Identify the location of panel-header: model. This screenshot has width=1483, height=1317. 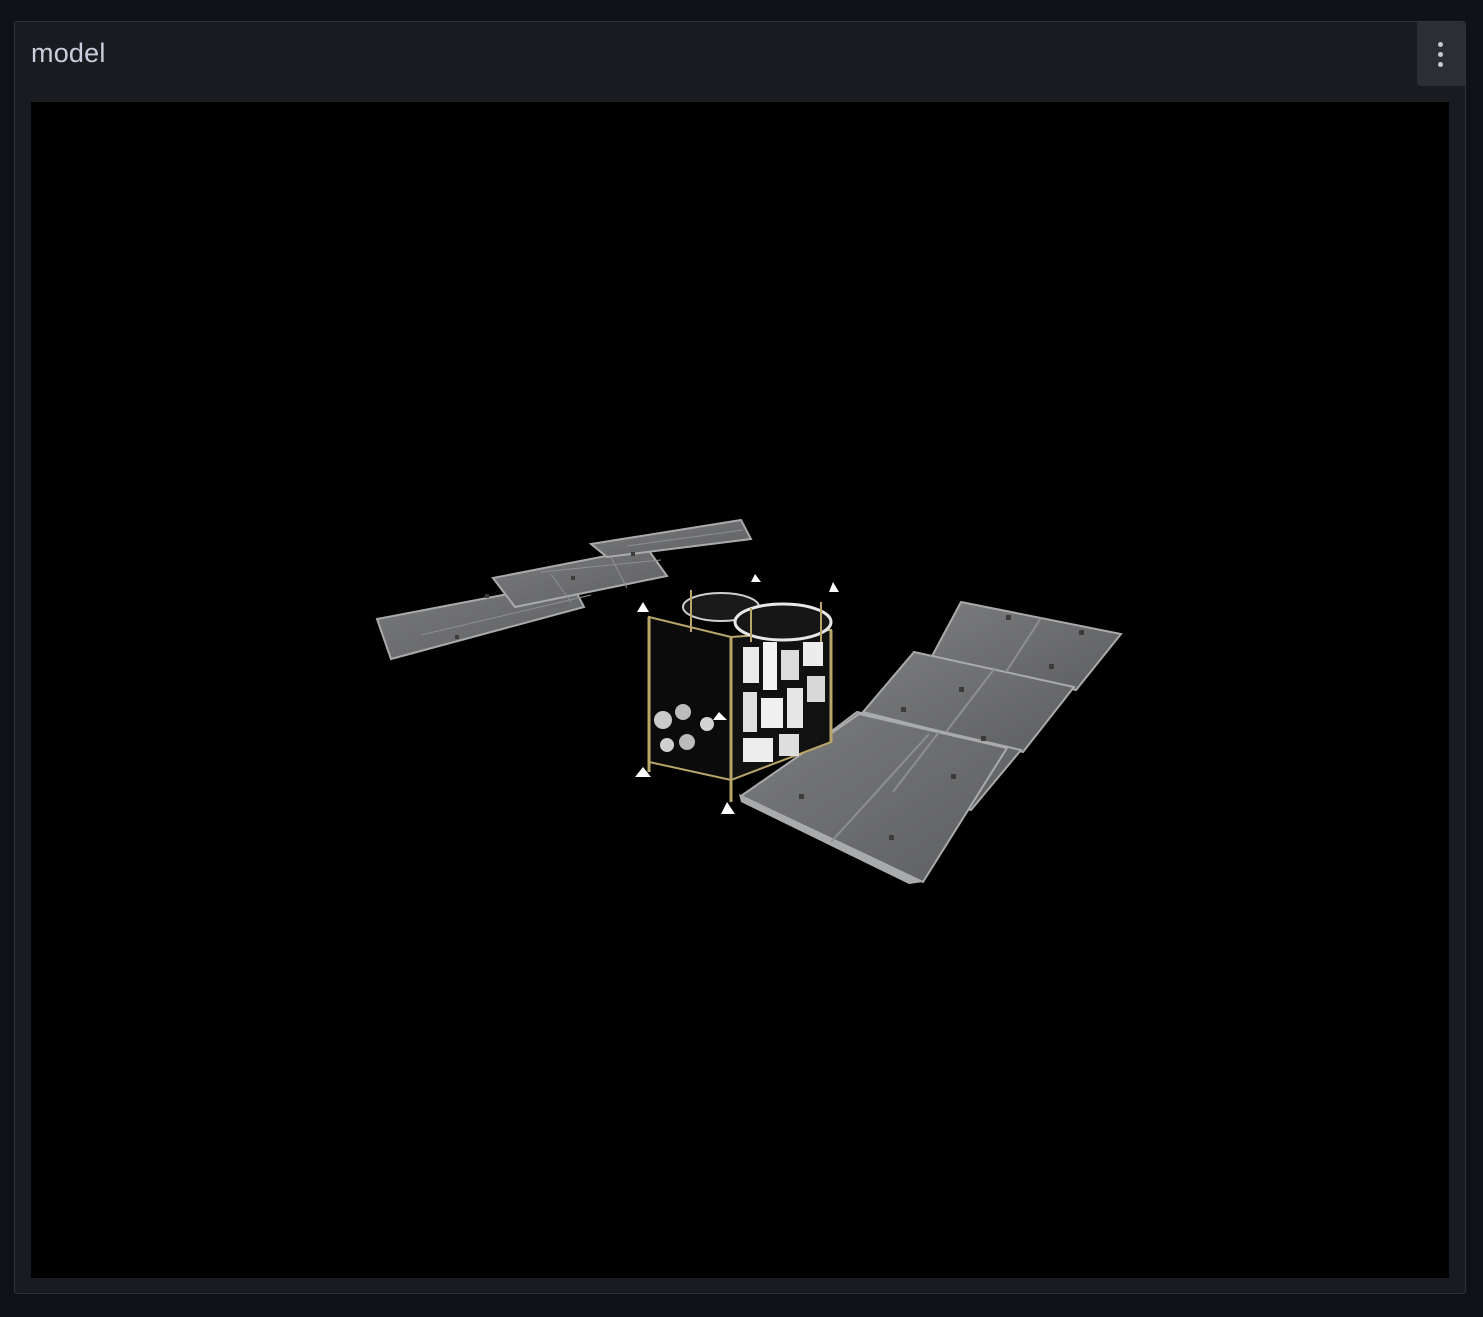
(740, 55).